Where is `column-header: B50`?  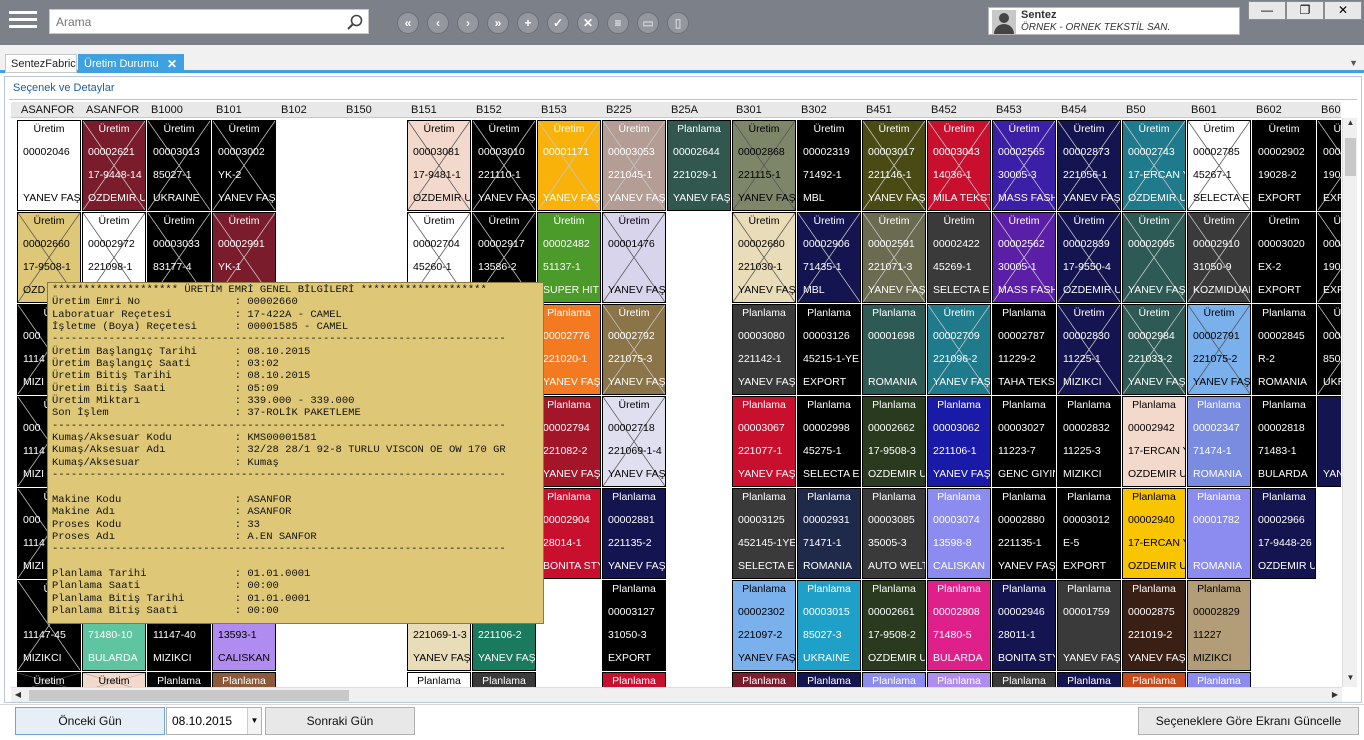 column-header: B50 is located at coordinates (1136, 110).